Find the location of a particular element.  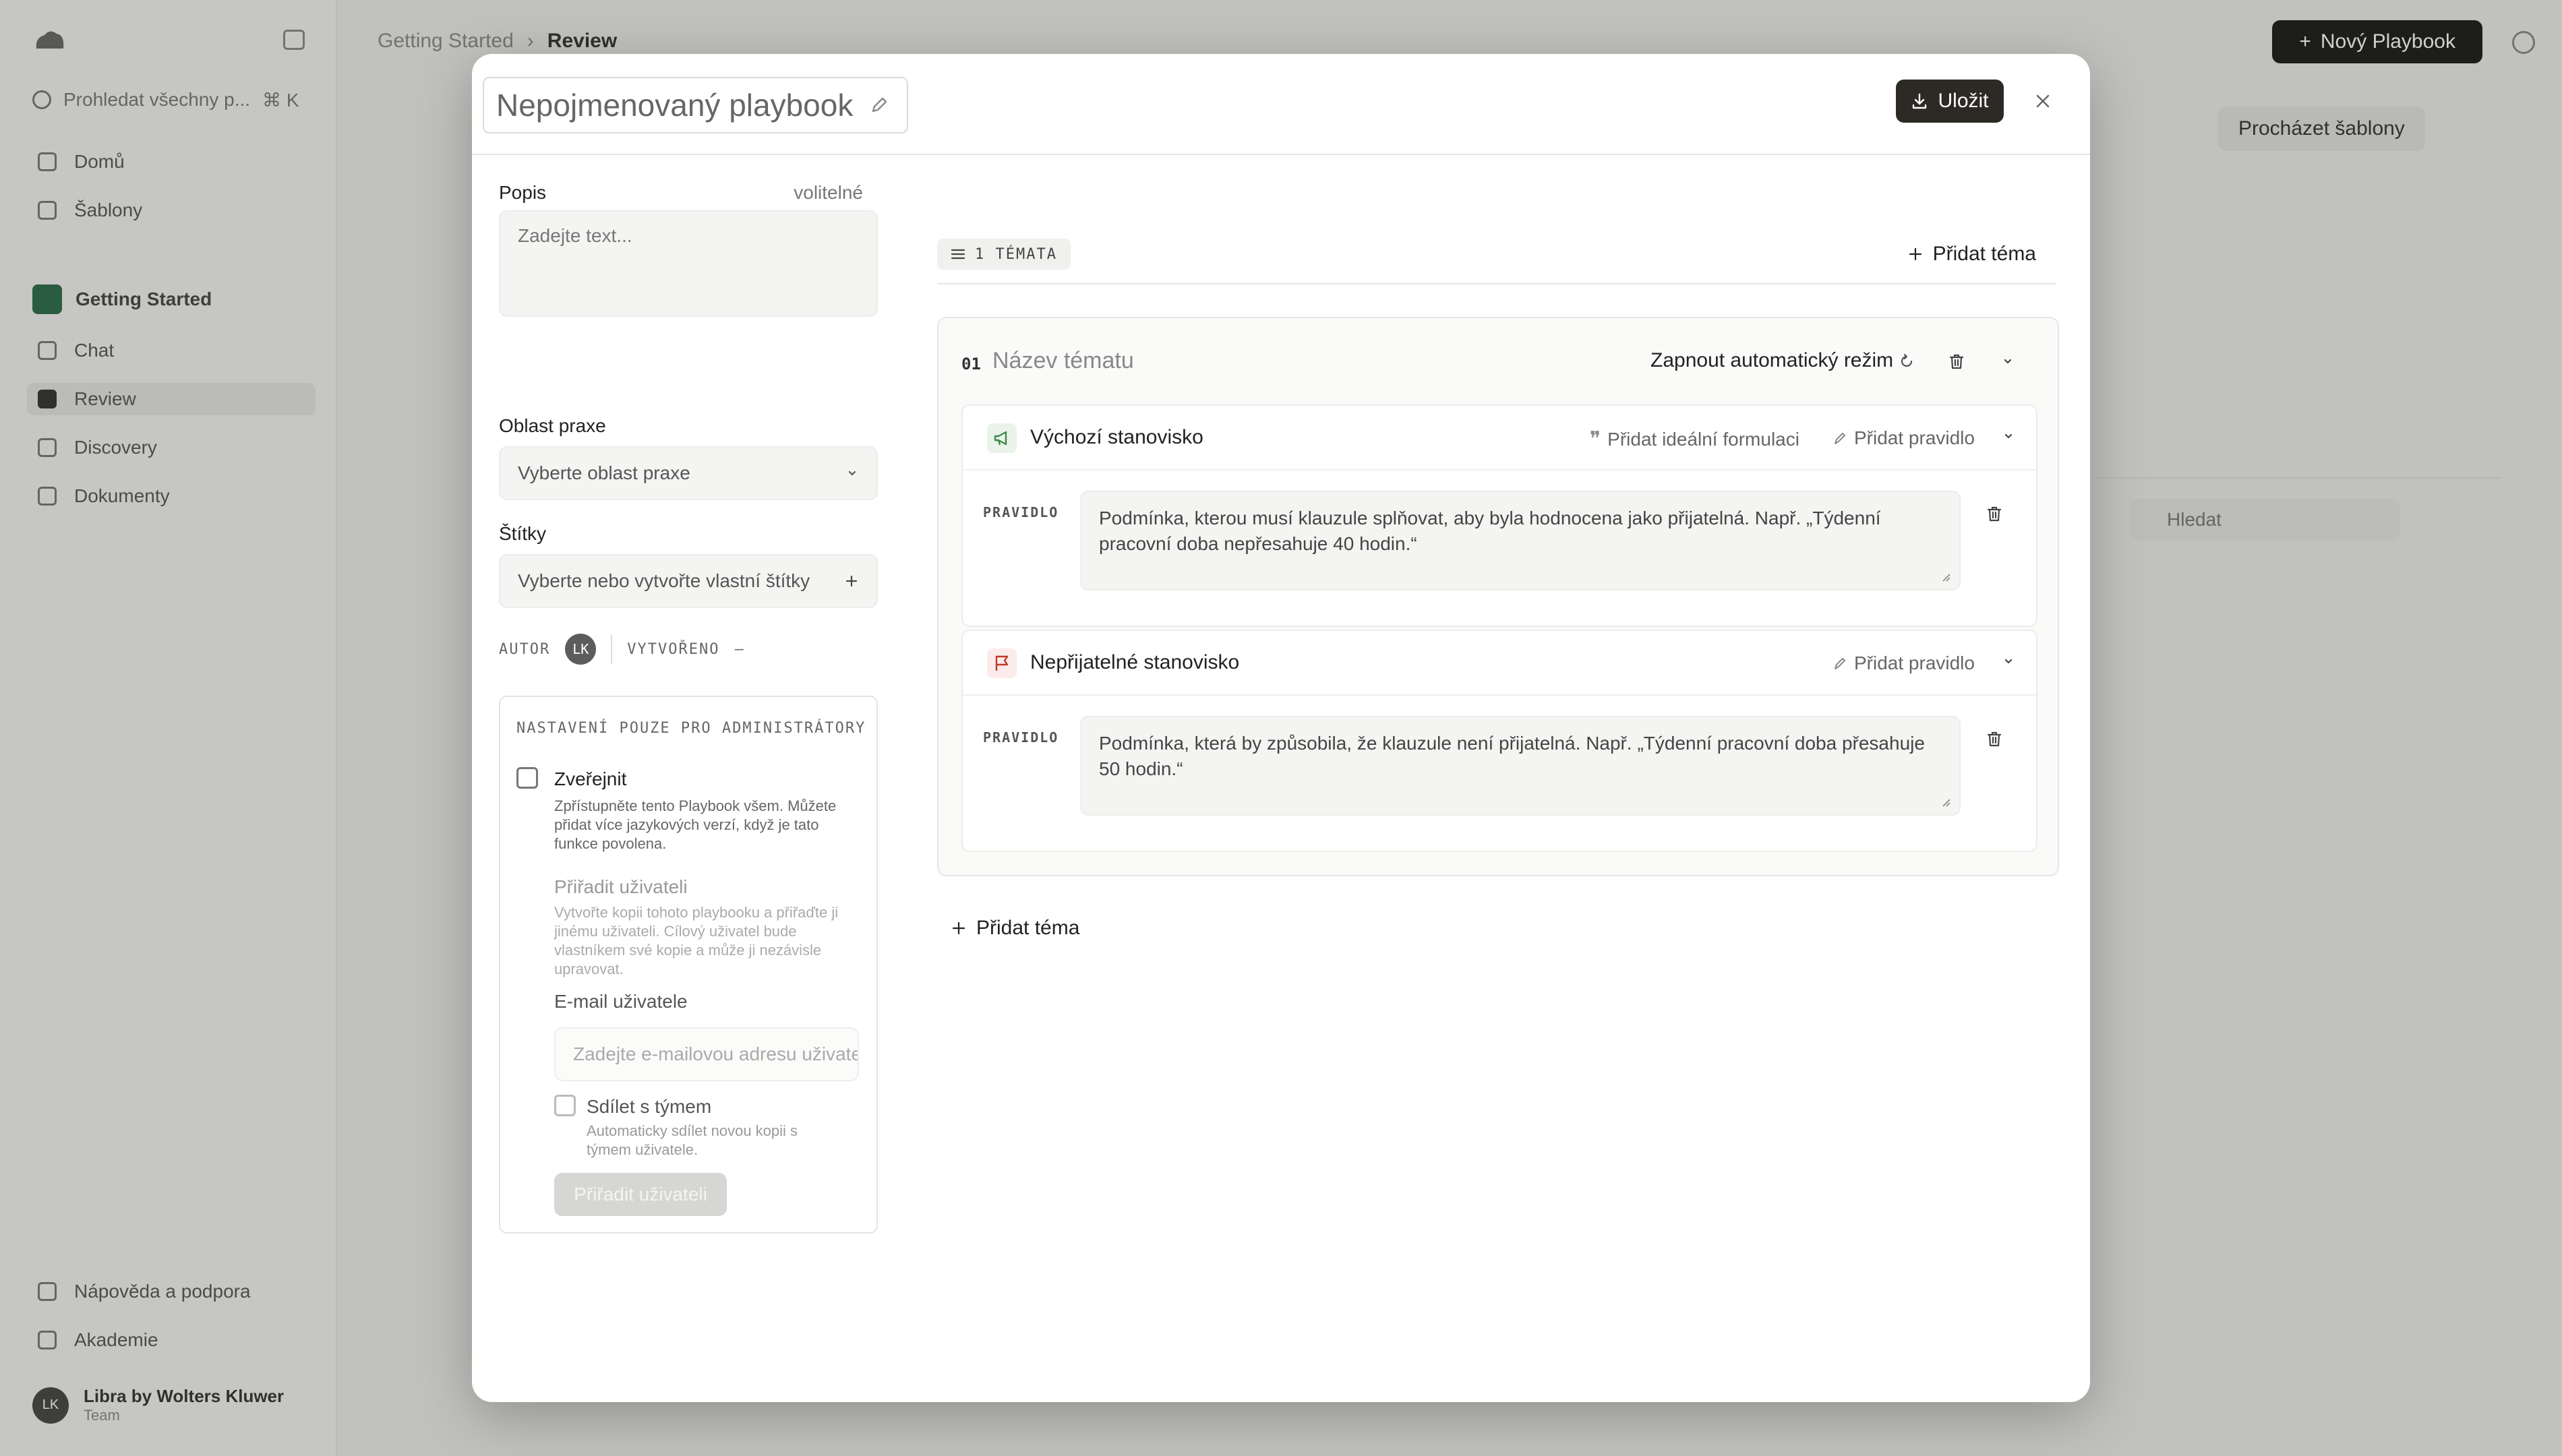

avatar: LK is located at coordinates (581, 649).